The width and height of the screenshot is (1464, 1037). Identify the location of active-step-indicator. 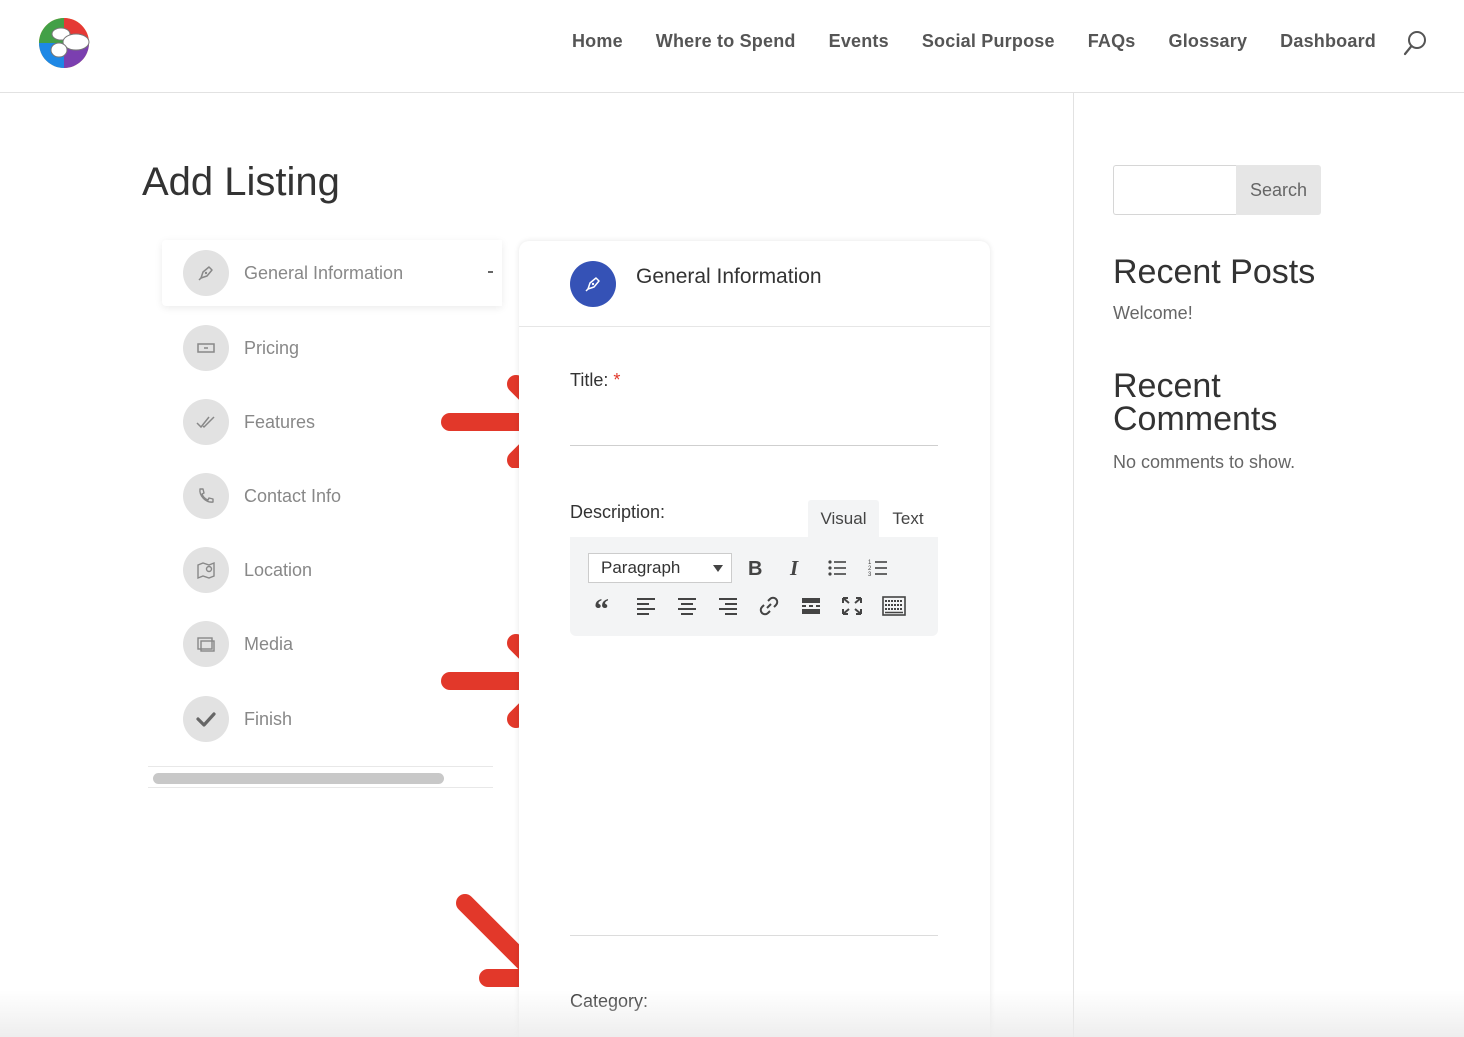
(490, 272).